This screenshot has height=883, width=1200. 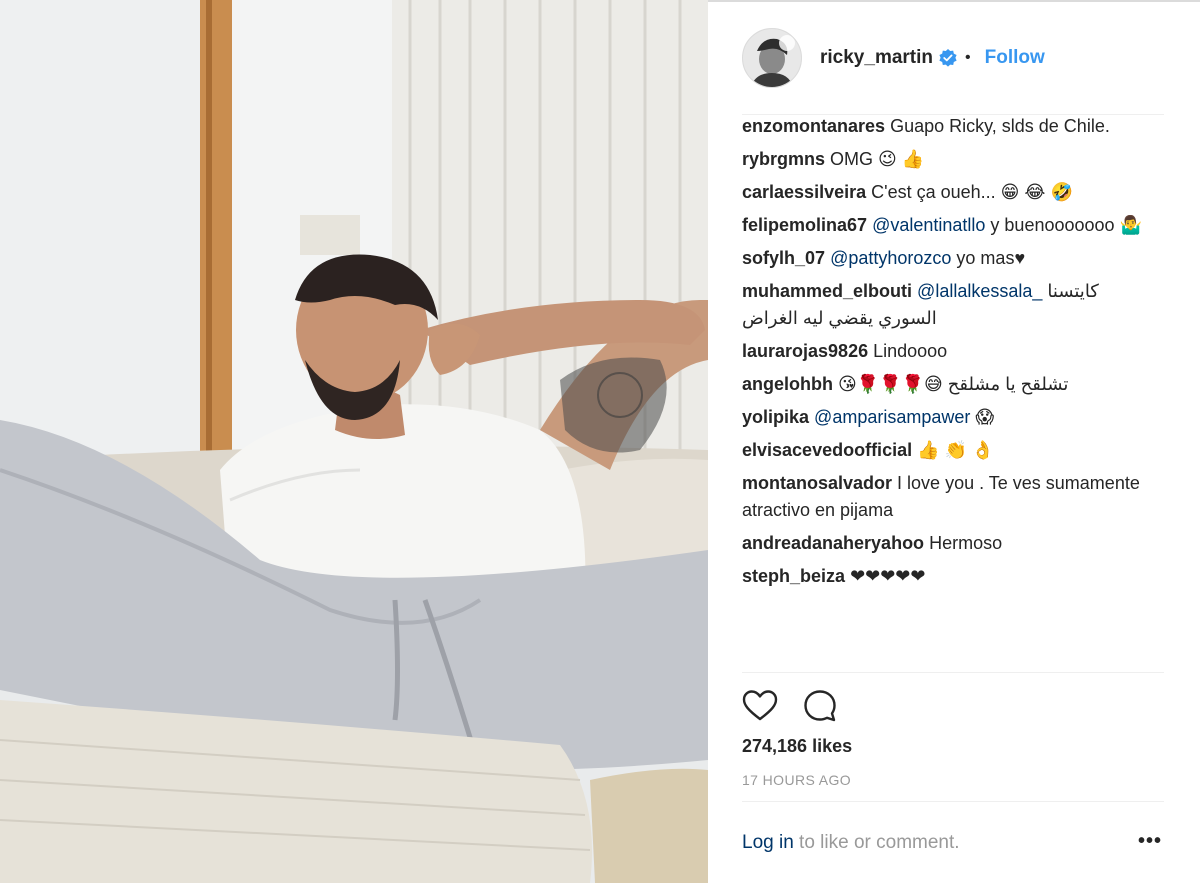 I want to click on login-prompt: Log in to like or comment., so click(x=851, y=843).